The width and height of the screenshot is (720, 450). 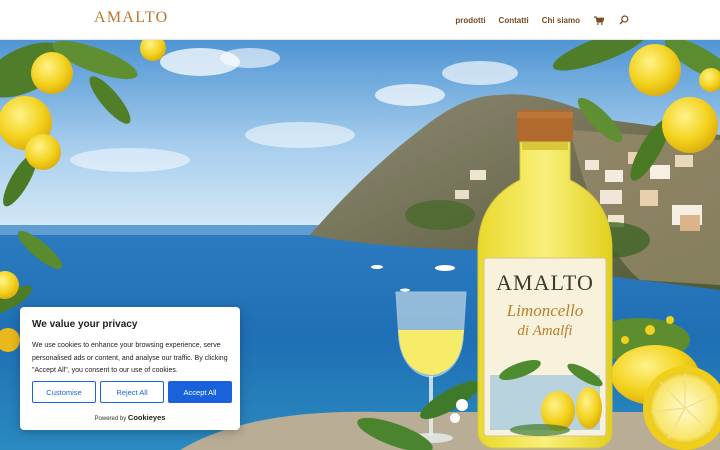 I want to click on customise-button: Customise, so click(x=64, y=392).